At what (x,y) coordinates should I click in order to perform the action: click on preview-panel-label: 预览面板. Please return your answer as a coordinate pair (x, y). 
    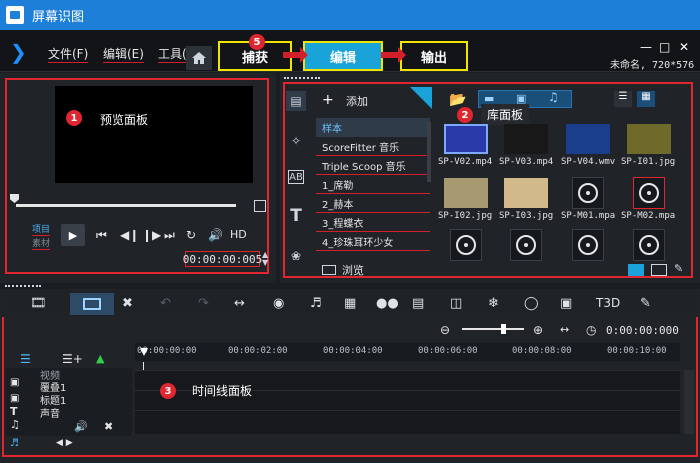
    Looking at the image, I should click on (124, 120).